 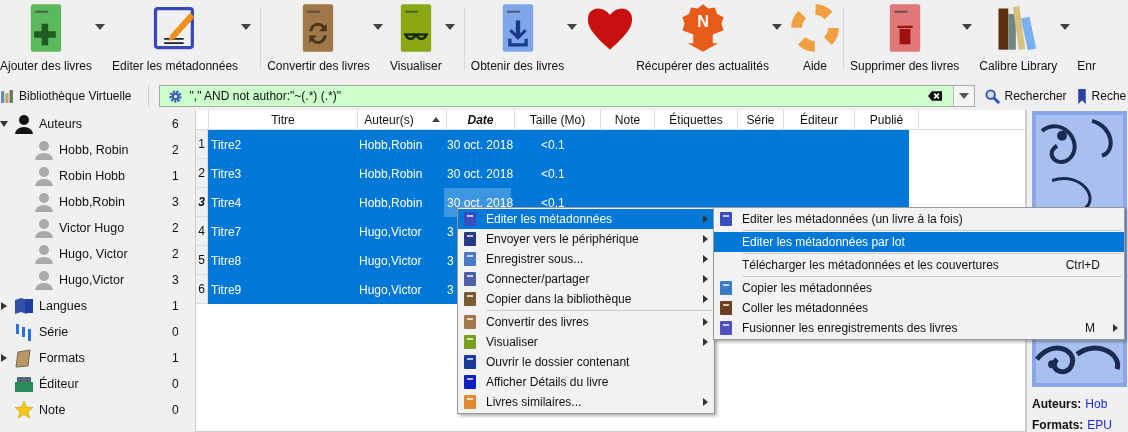 What do you see at coordinates (919, 265) in the screenshot?
I see `menu-item: Télécharger les métadonnées et les couvertures Ctrl+D` at bounding box center [919, 265].